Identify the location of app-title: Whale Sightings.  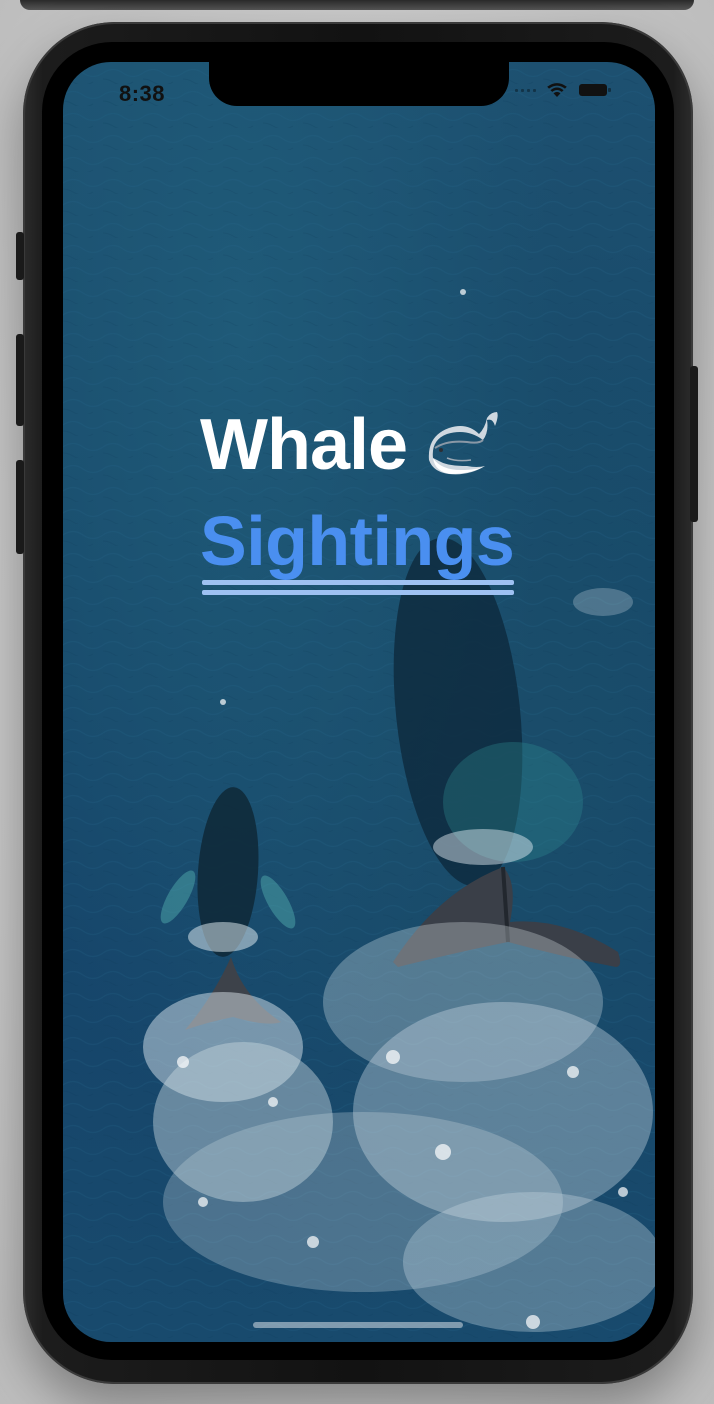
(365, 500).